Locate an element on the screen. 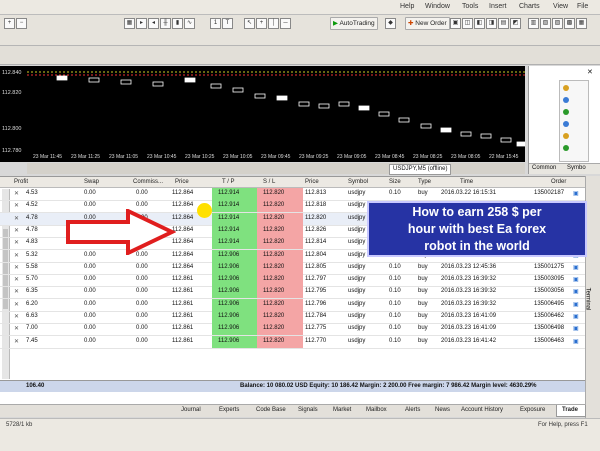  menu-view: View is located at coordinates (560, 6).